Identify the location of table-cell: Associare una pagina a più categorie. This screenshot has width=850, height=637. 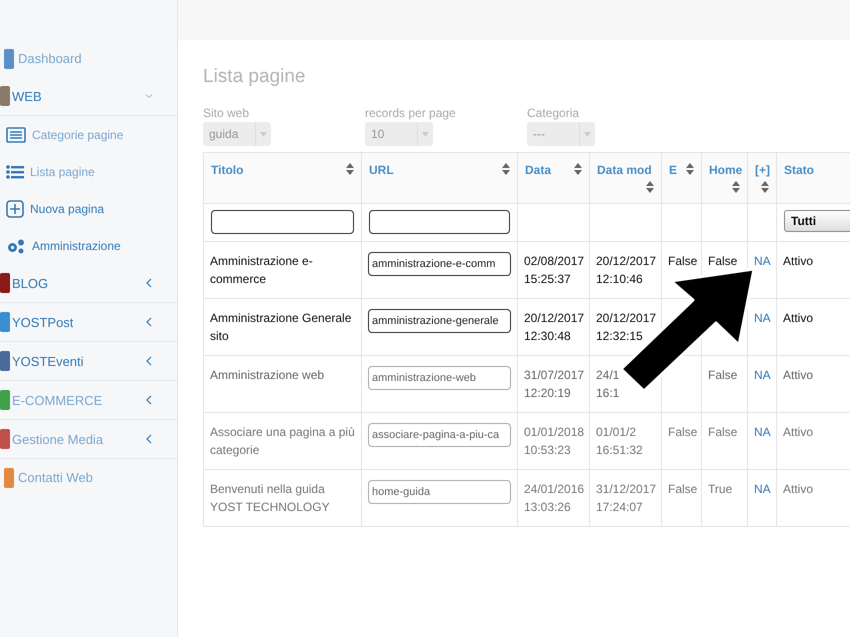
(282, 441).